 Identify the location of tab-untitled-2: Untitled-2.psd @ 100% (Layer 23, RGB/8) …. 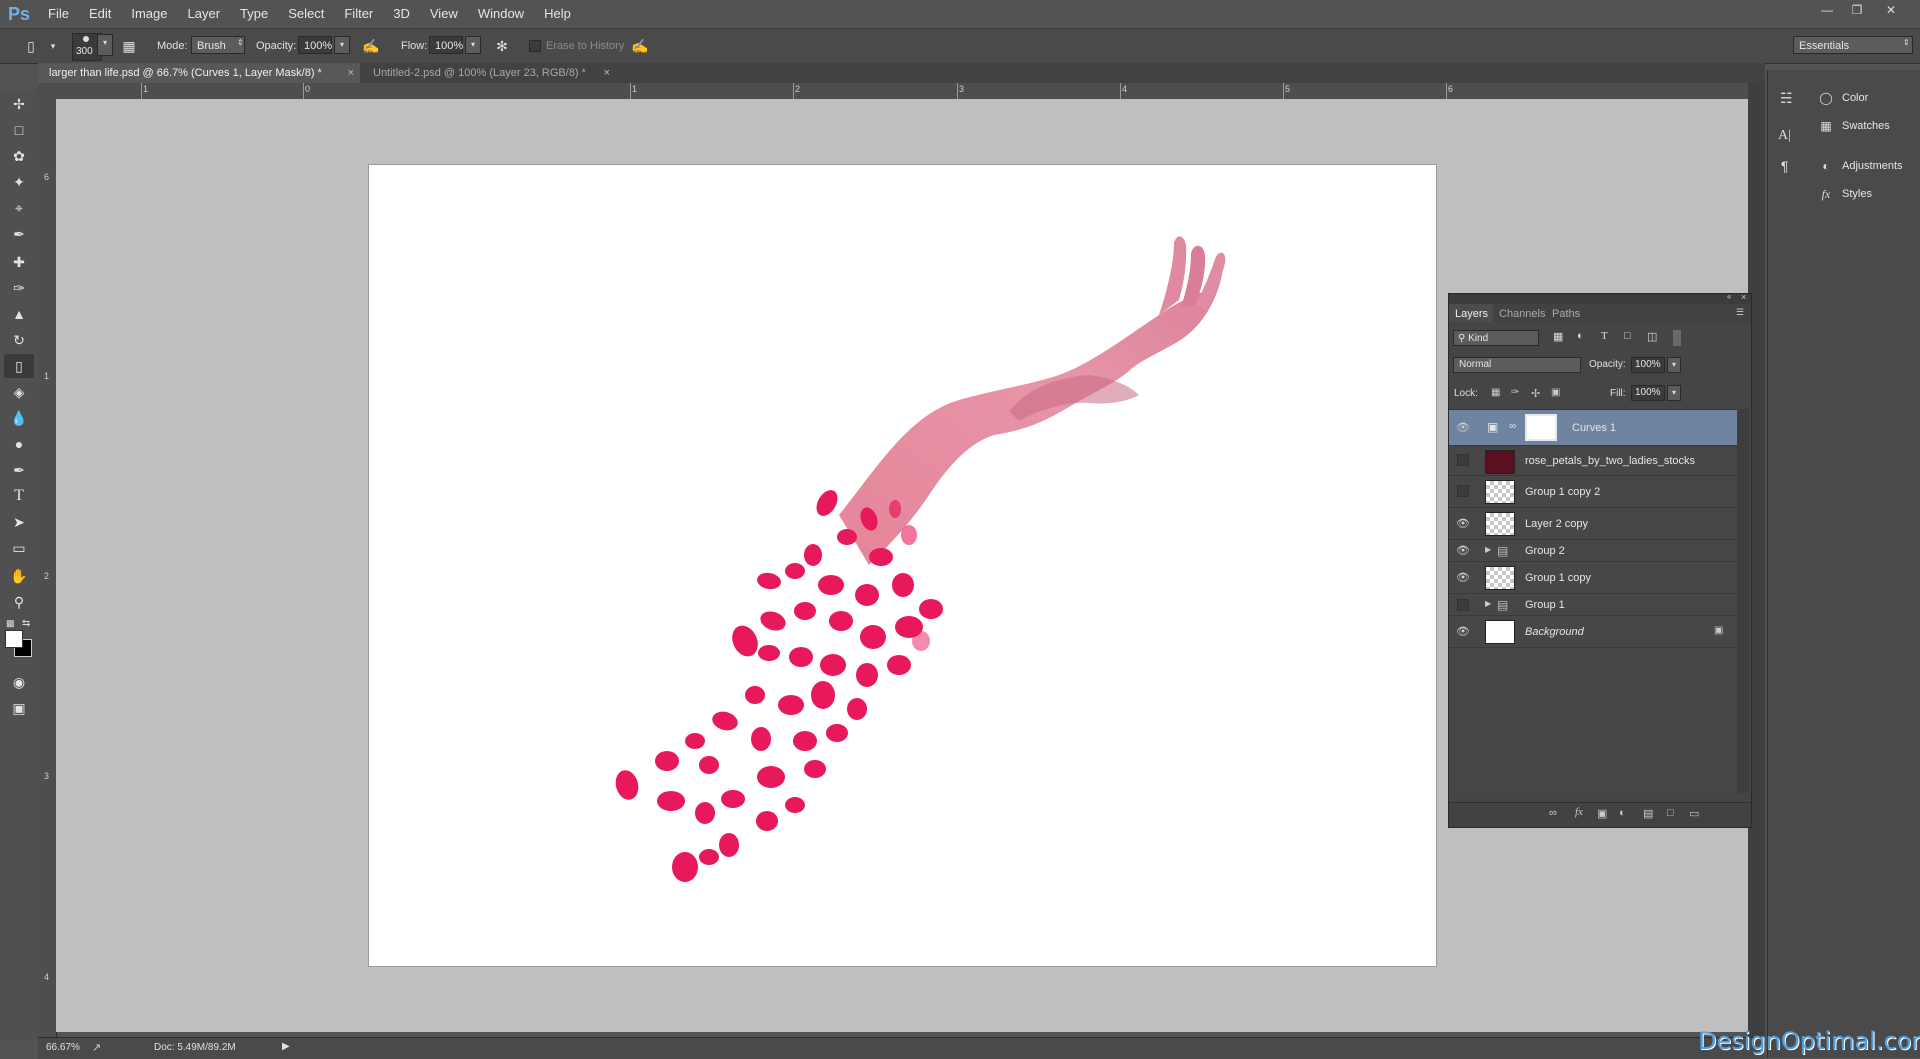
(489, 73).